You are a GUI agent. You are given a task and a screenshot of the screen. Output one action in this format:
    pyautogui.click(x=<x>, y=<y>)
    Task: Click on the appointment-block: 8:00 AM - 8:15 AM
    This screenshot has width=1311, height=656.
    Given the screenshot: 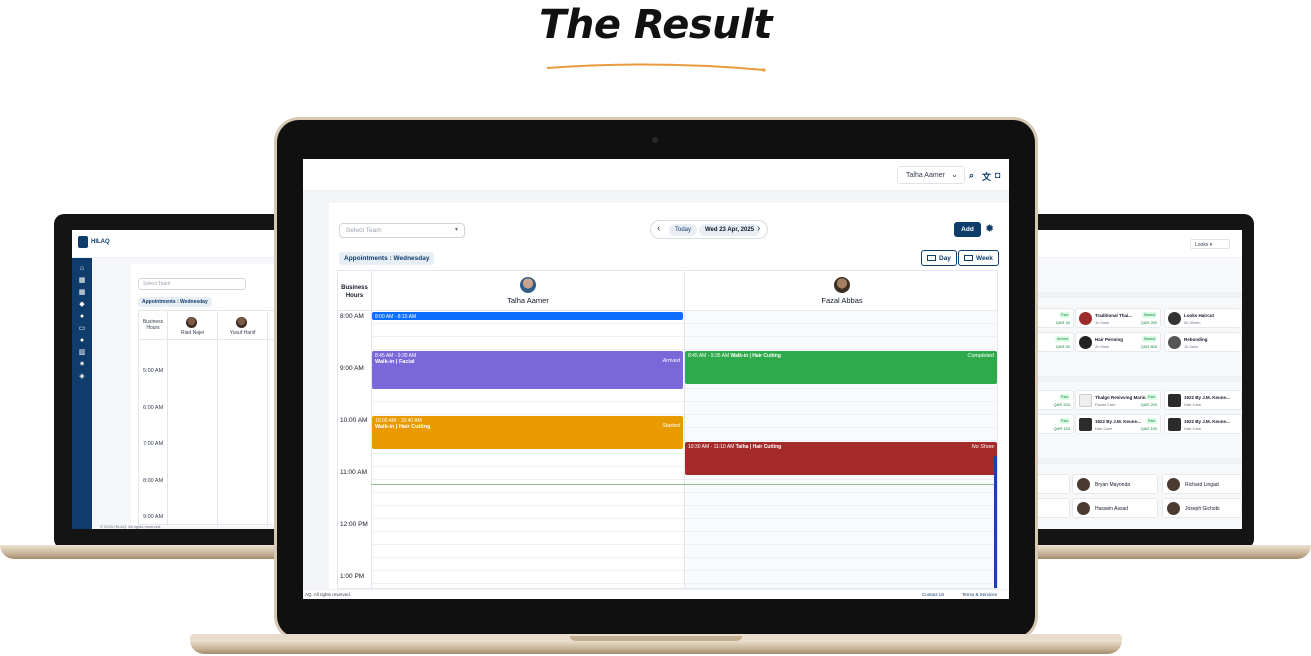 What is the action you would take?
    pyautogui.click(x=527, y=316)
    